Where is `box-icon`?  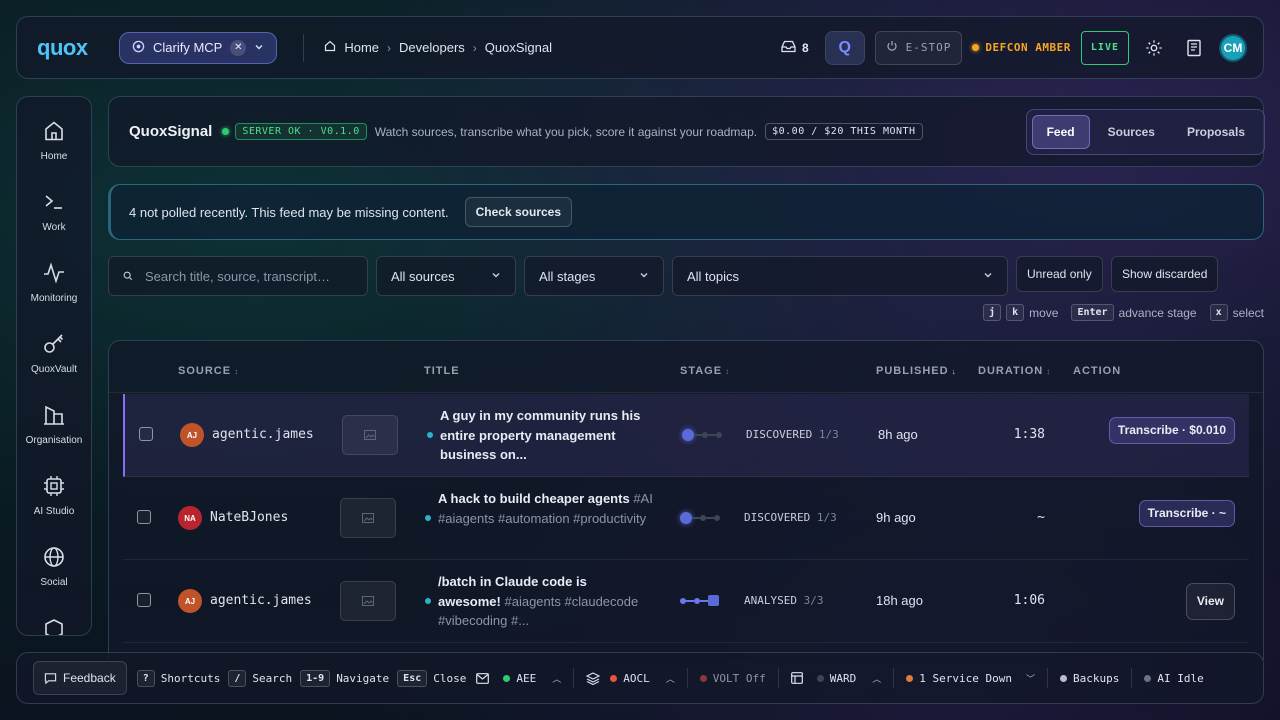 box-icon is located at coordinates (54, 627).